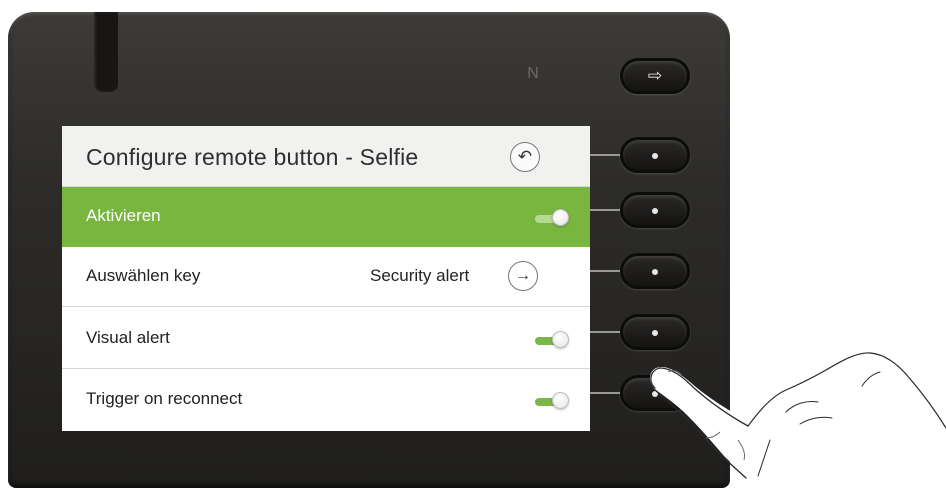 Image resolution: width=946 pixels, height=495 pixels. Describe the element at coordinates (123, 215) in the screenshot. I see `menu-item-label: Aktivieren` at that location.